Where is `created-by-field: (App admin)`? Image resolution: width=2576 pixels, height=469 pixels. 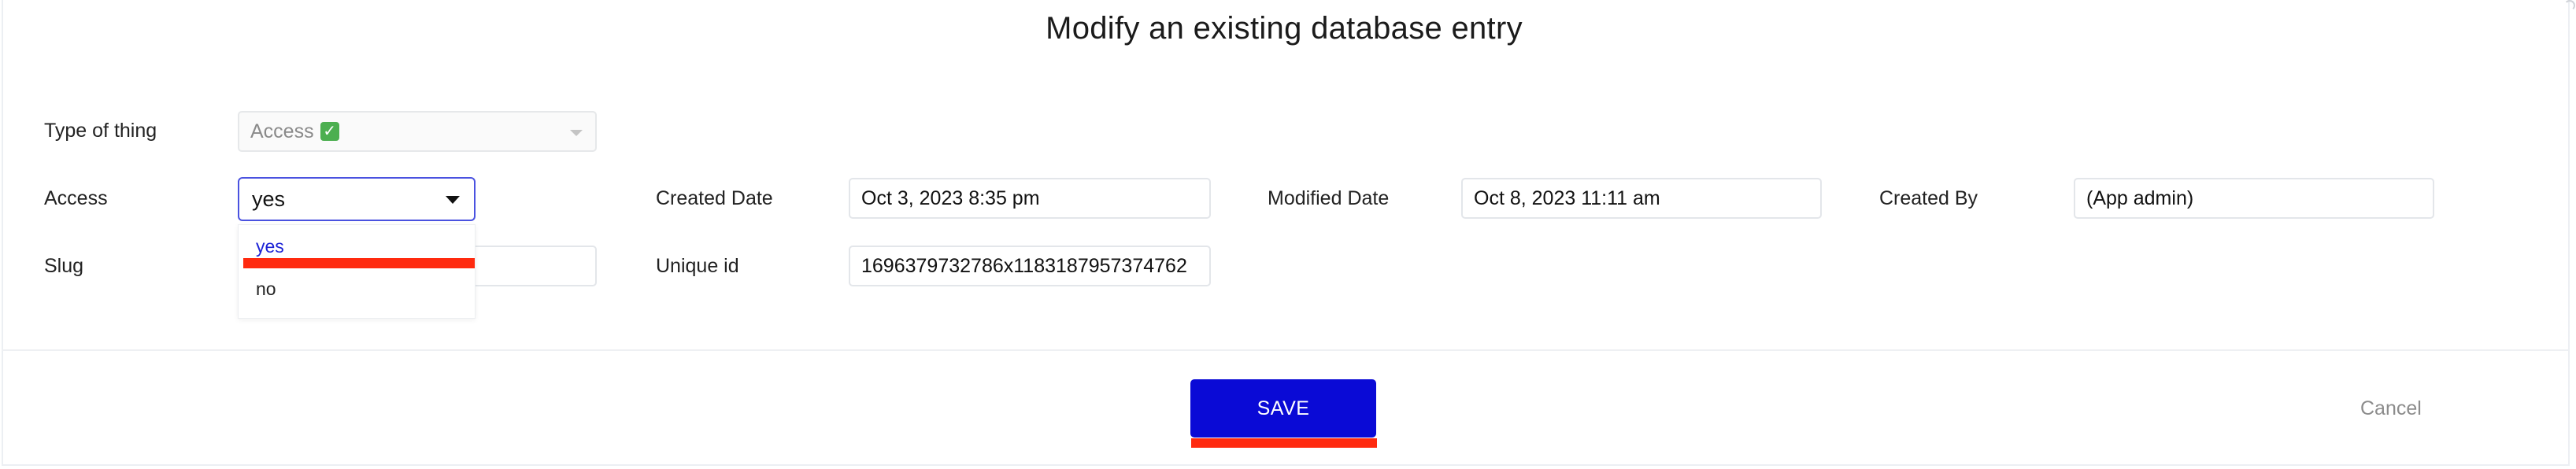
created-by-field: (App admin) is located at coordinates (2254, 198).